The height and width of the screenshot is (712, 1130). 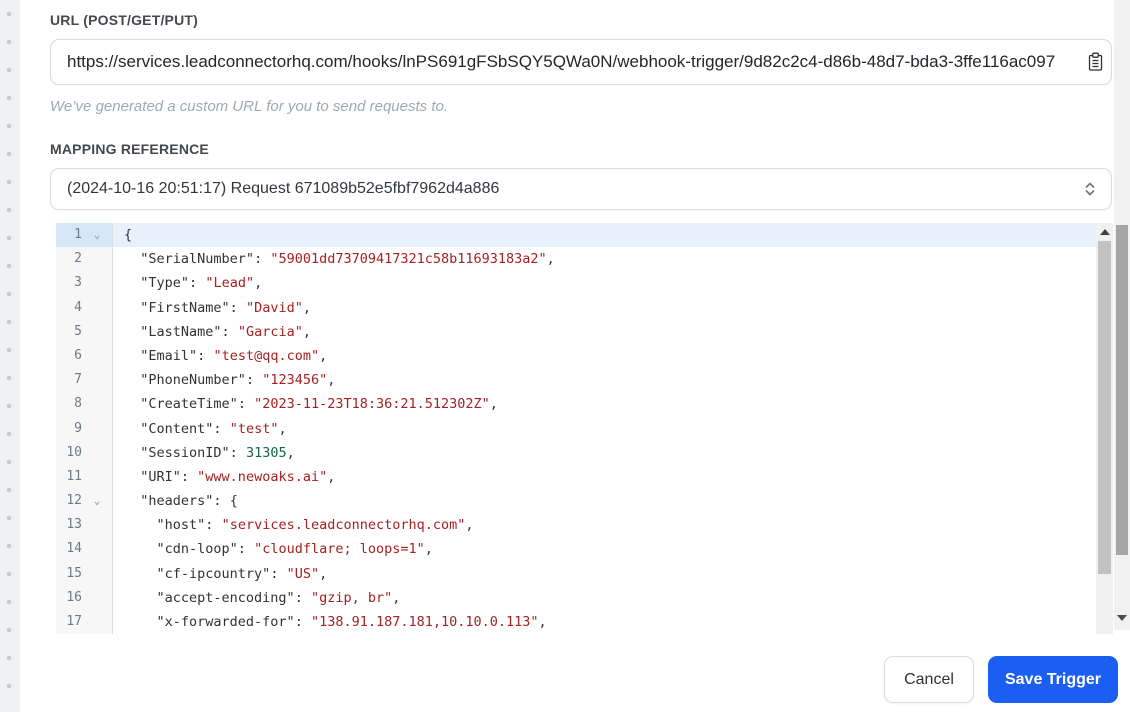 I want to click on code-text: "LastName": "Garcia",, so click(x=225, y=331).